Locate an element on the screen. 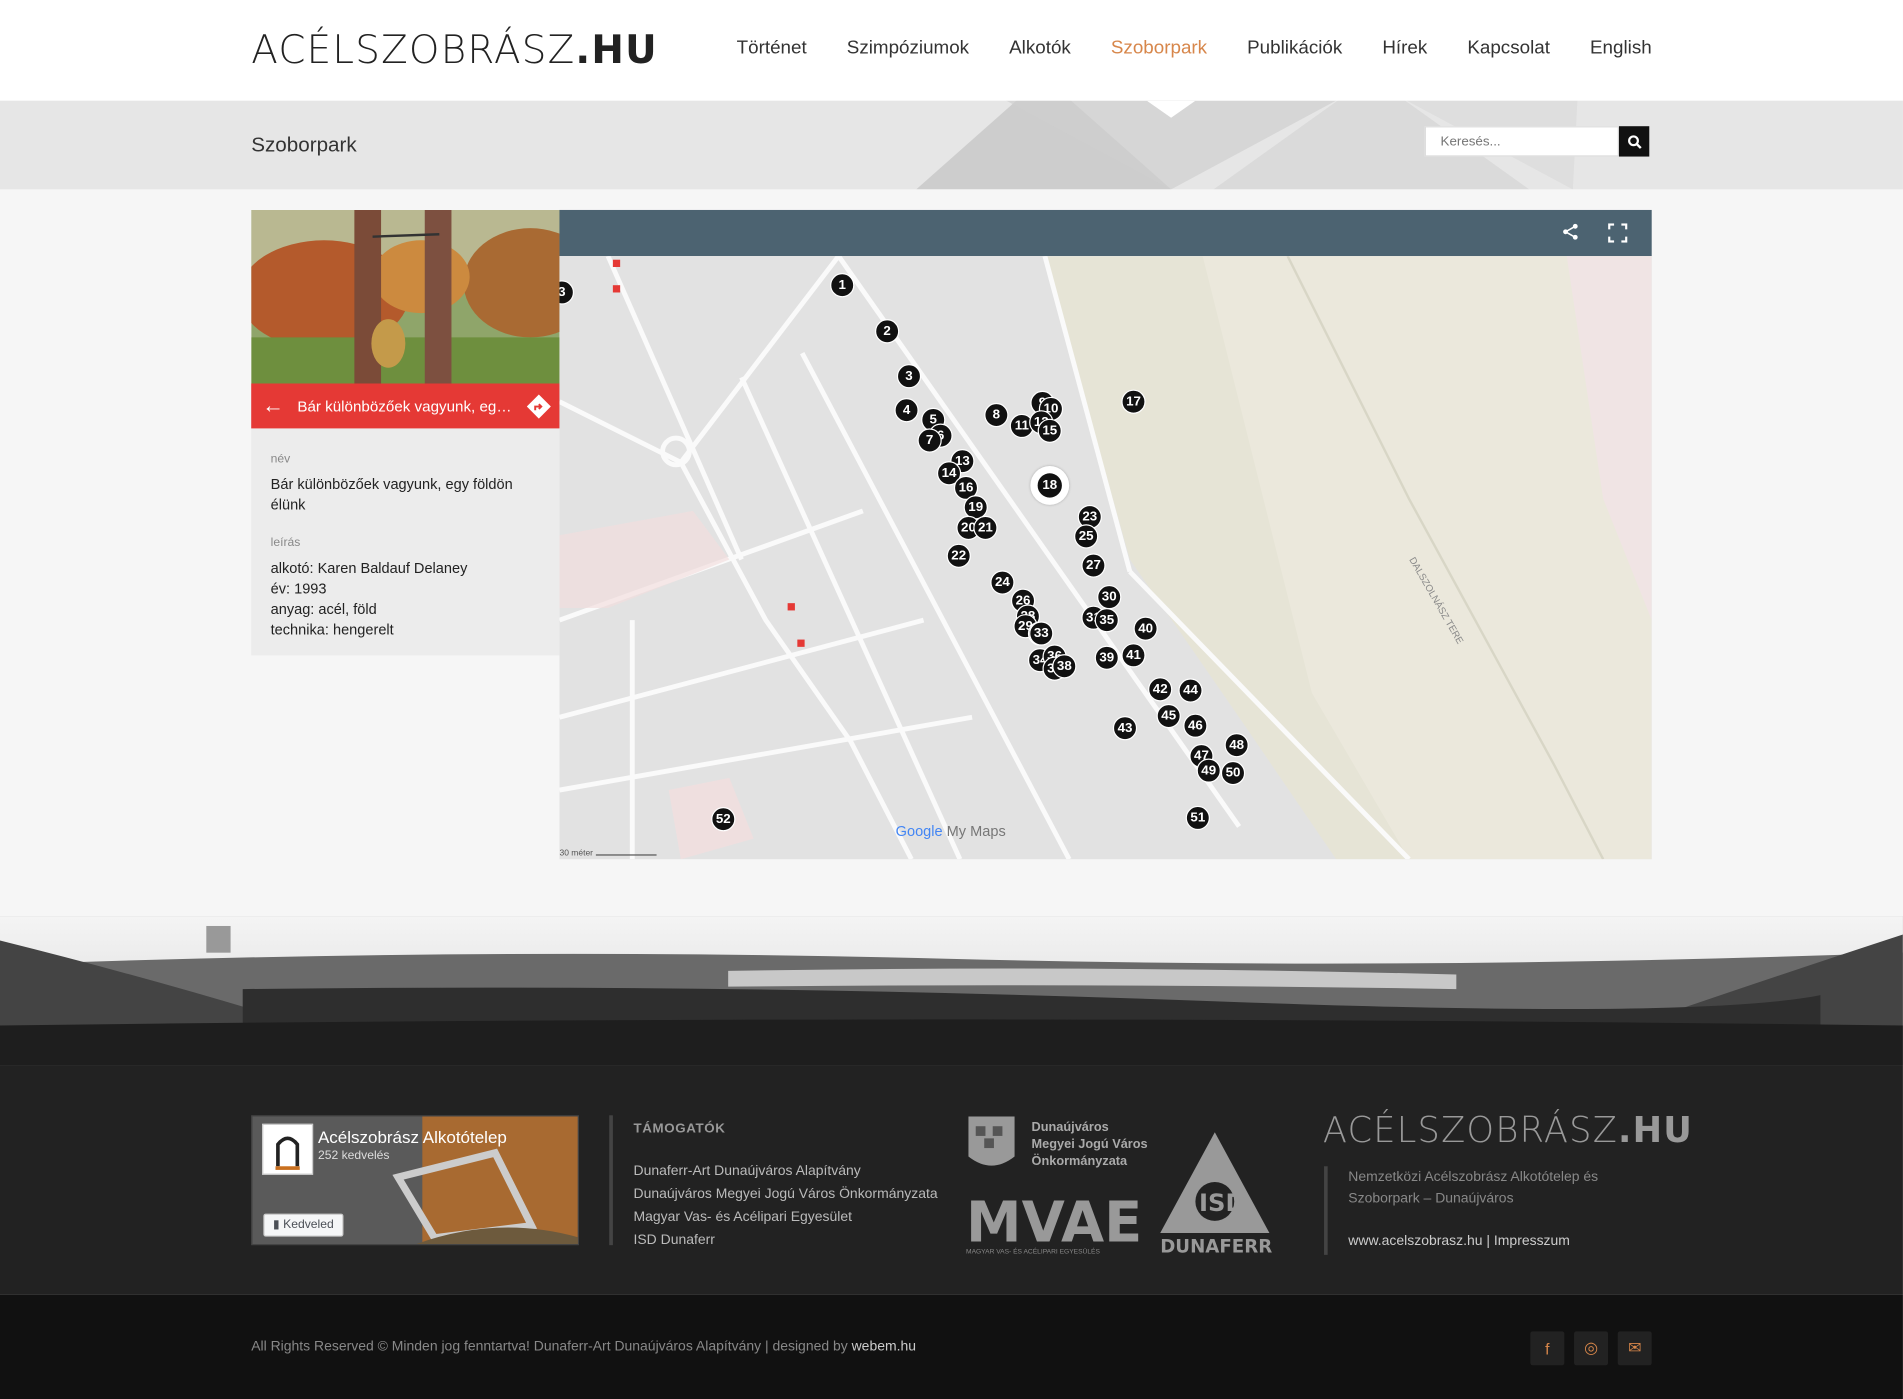  map-toolbar is located at coordinates (1105, 233).